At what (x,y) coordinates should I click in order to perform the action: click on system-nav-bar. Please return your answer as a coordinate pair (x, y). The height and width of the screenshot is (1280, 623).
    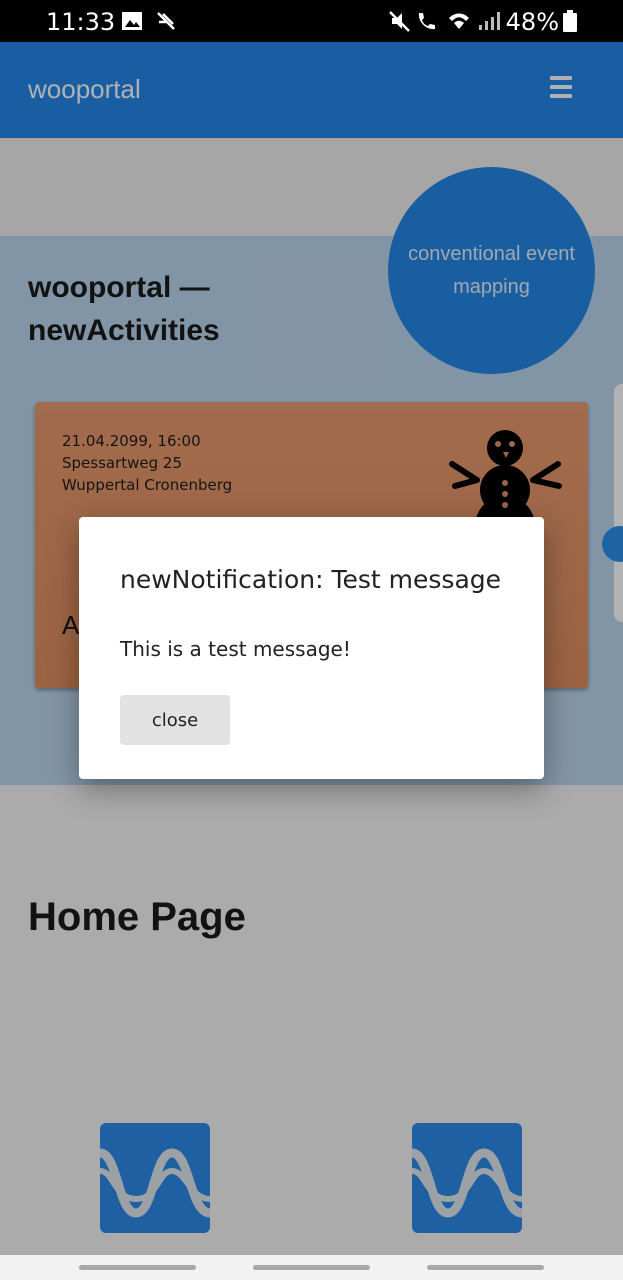
    Looking at the image, I should click on (311, 1267).